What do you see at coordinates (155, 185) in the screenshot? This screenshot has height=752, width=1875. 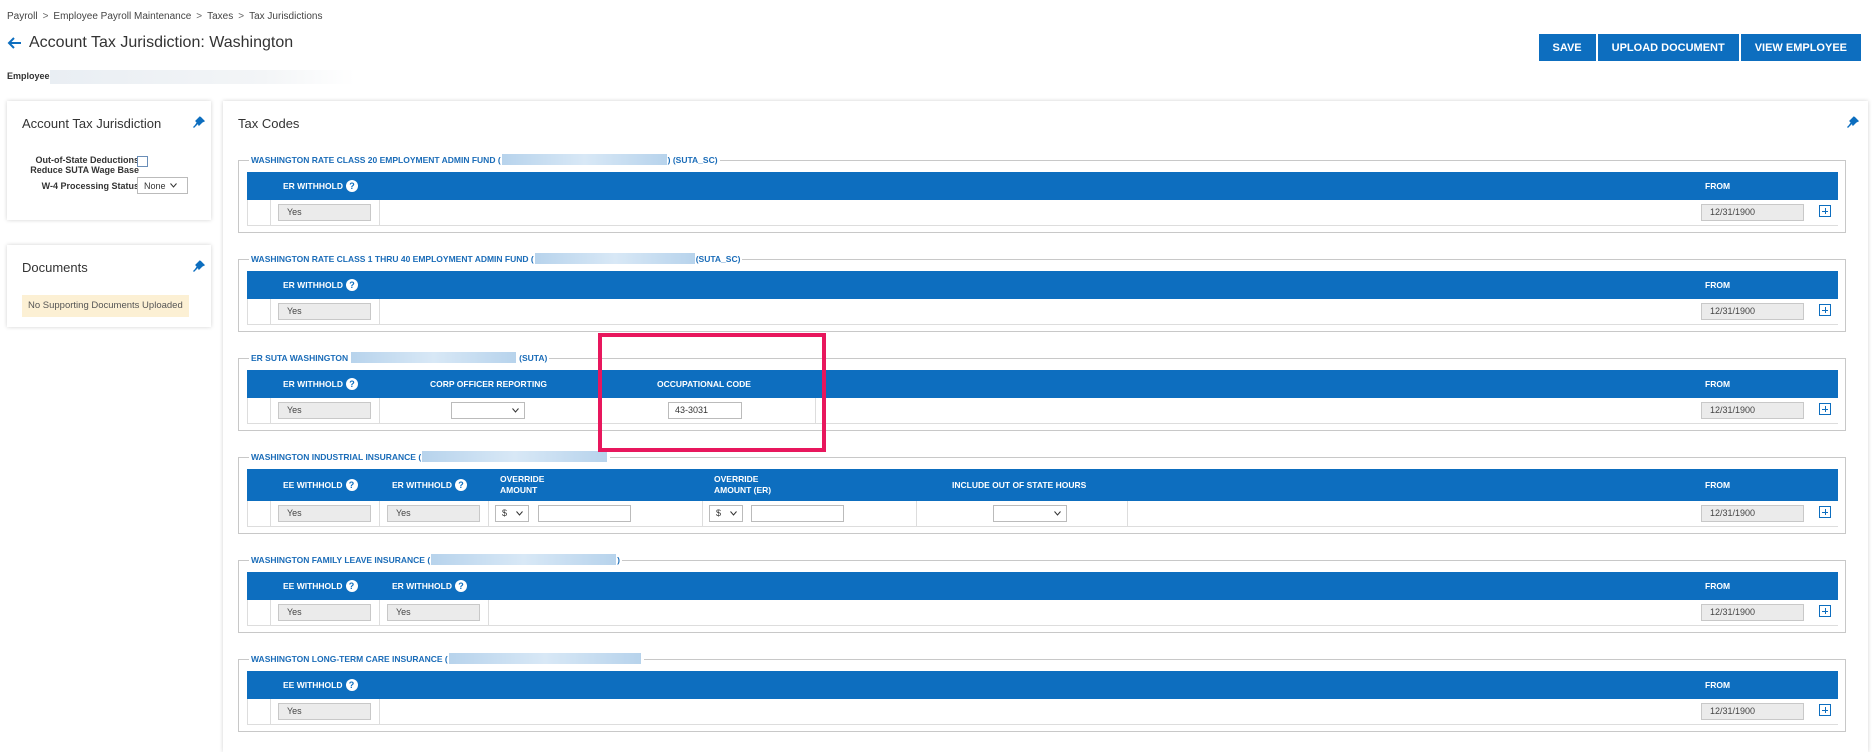 I see `select-value: None` at bounding box center [155, 185].